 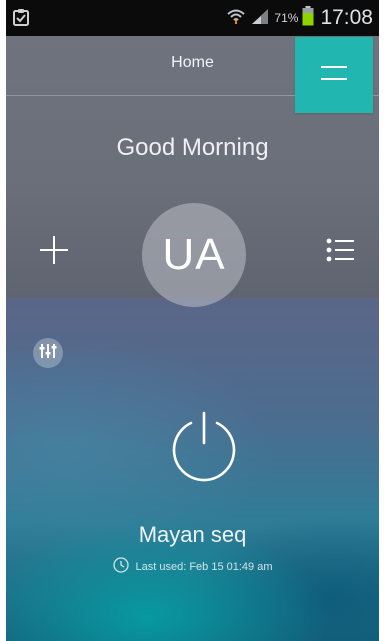 I want to click on clock-icon, so click(x=120, y=566).